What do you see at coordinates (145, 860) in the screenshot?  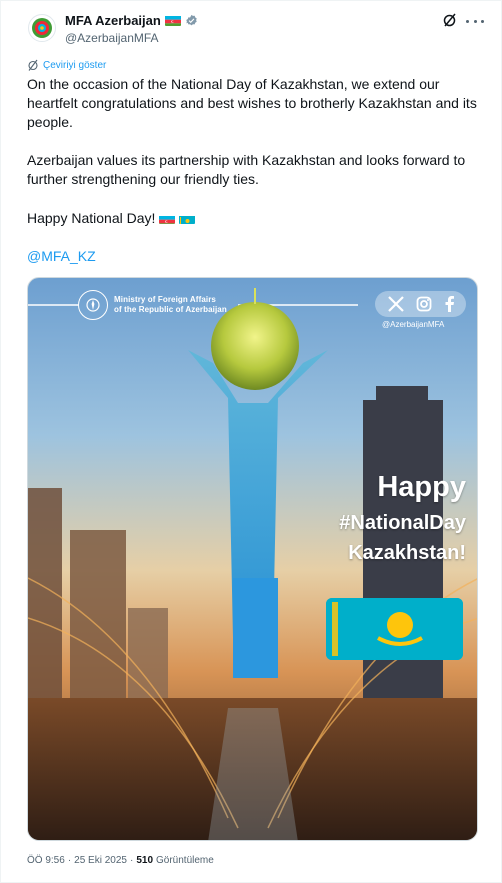 I see `view-count: 510` at bounding box center [145, 860].